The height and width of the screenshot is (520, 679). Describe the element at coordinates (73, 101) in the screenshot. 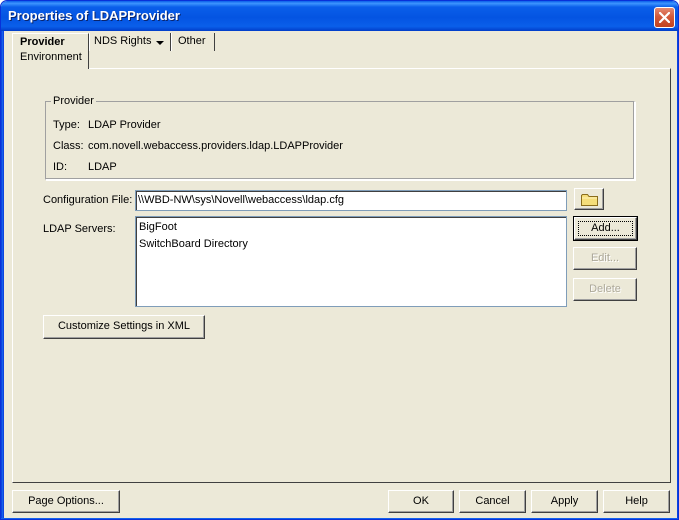

I see `provider-group-legend: Provider` at that location.